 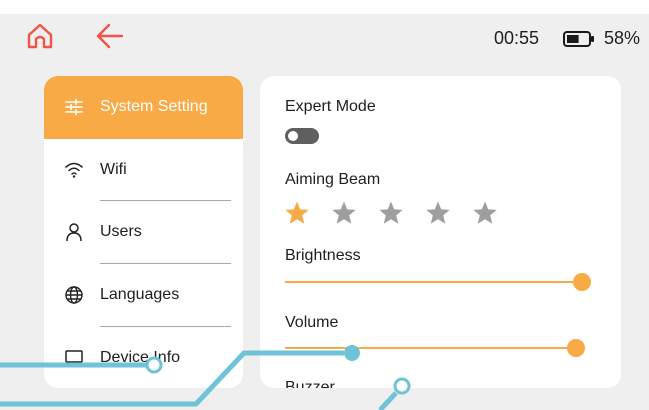 What do you see at coordinates (622, 38) in the screenshot?
I see `battery-percentage: 58%` at bounding box center [622, 38].